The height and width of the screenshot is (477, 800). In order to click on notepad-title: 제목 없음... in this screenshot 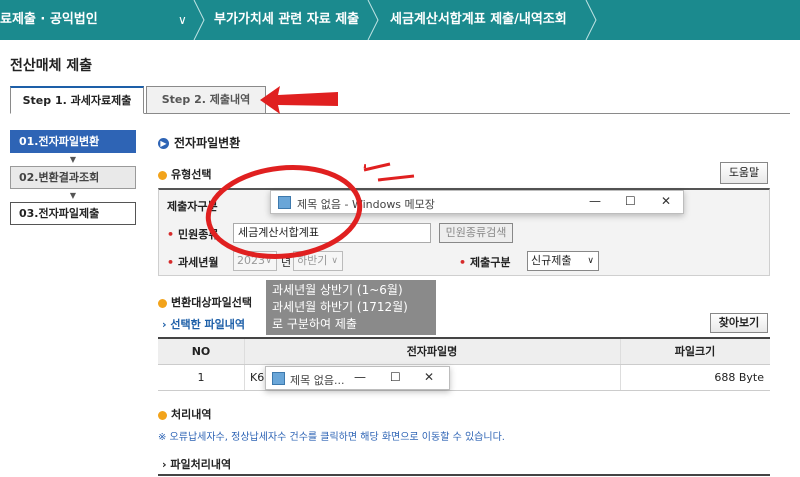, I will do `click(317, 380)`.